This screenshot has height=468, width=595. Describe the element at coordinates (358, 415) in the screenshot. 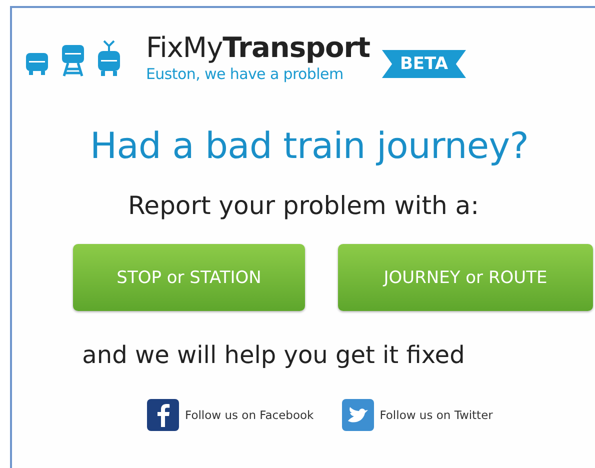

I see `bird-icon` at that location.